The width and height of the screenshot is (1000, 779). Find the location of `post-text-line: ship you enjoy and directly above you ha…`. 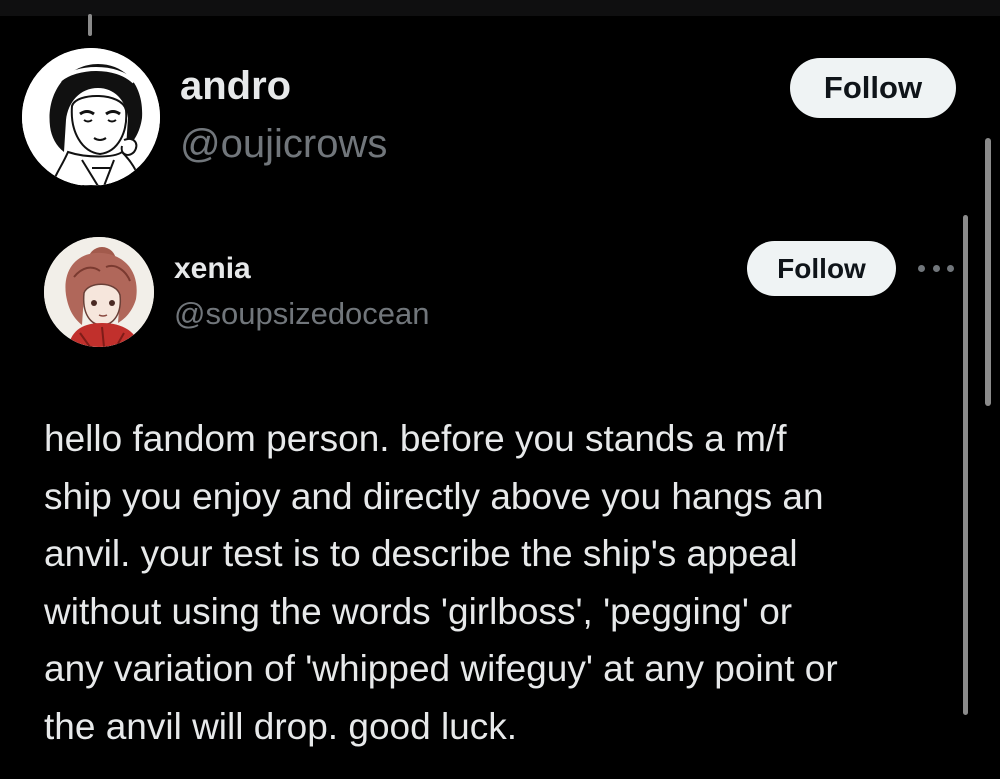

post-text-line: ship you enjoy and directly above you ha… is located at coordinates (434, 496).